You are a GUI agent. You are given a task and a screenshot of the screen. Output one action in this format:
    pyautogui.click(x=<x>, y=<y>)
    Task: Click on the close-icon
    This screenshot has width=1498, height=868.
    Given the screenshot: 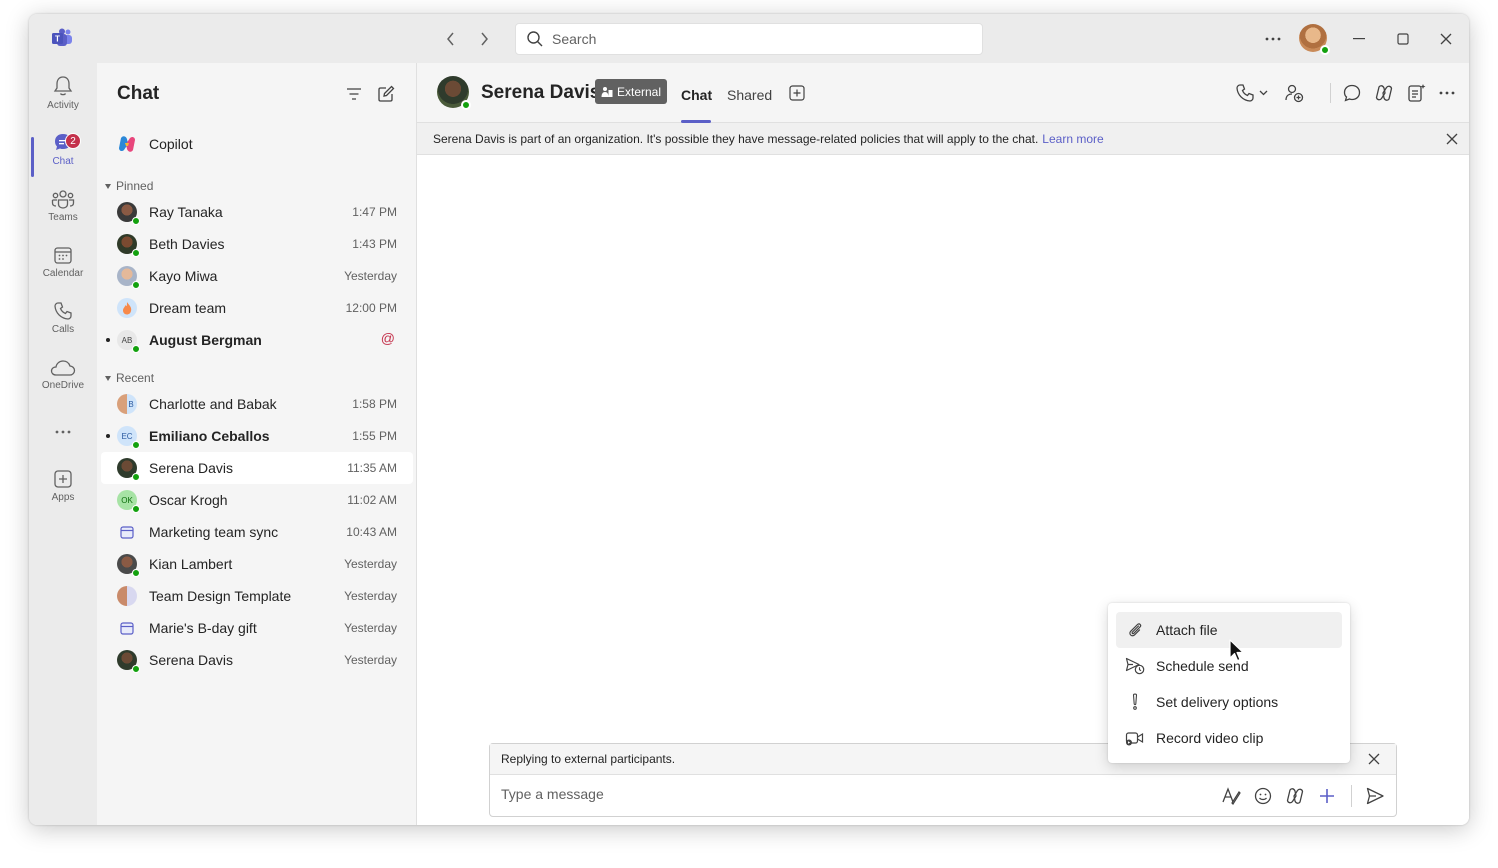 What is the action you would take?
    pyautogui.click(x=1452, y=139)
    